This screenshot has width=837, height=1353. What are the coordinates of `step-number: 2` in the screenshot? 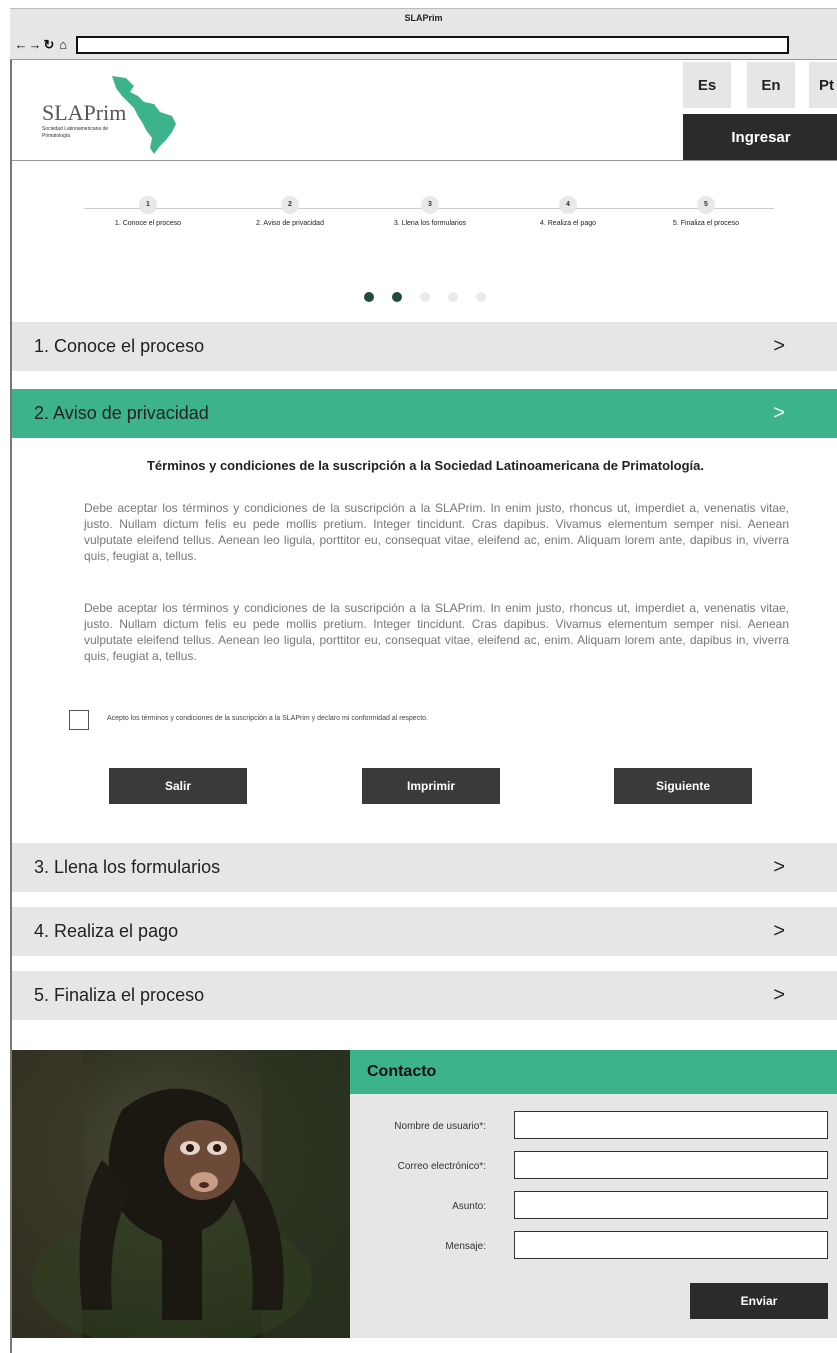 It's located at (290, 205).